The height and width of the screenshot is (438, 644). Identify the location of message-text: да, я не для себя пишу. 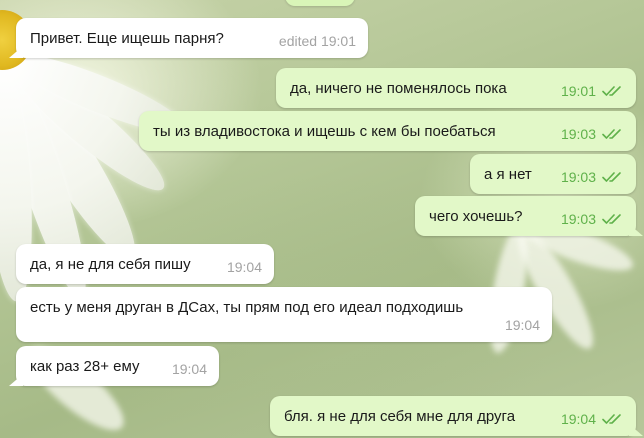
(110, 264).